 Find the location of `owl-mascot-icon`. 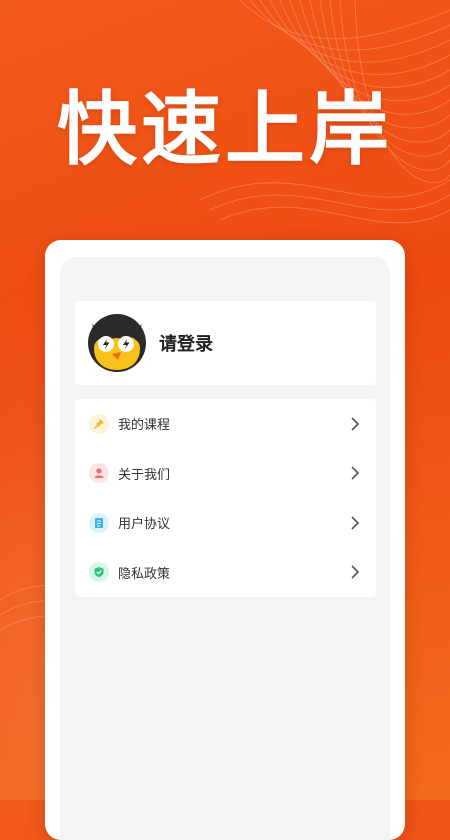

owl-mascot-icon is located at coordinates (117, 343).